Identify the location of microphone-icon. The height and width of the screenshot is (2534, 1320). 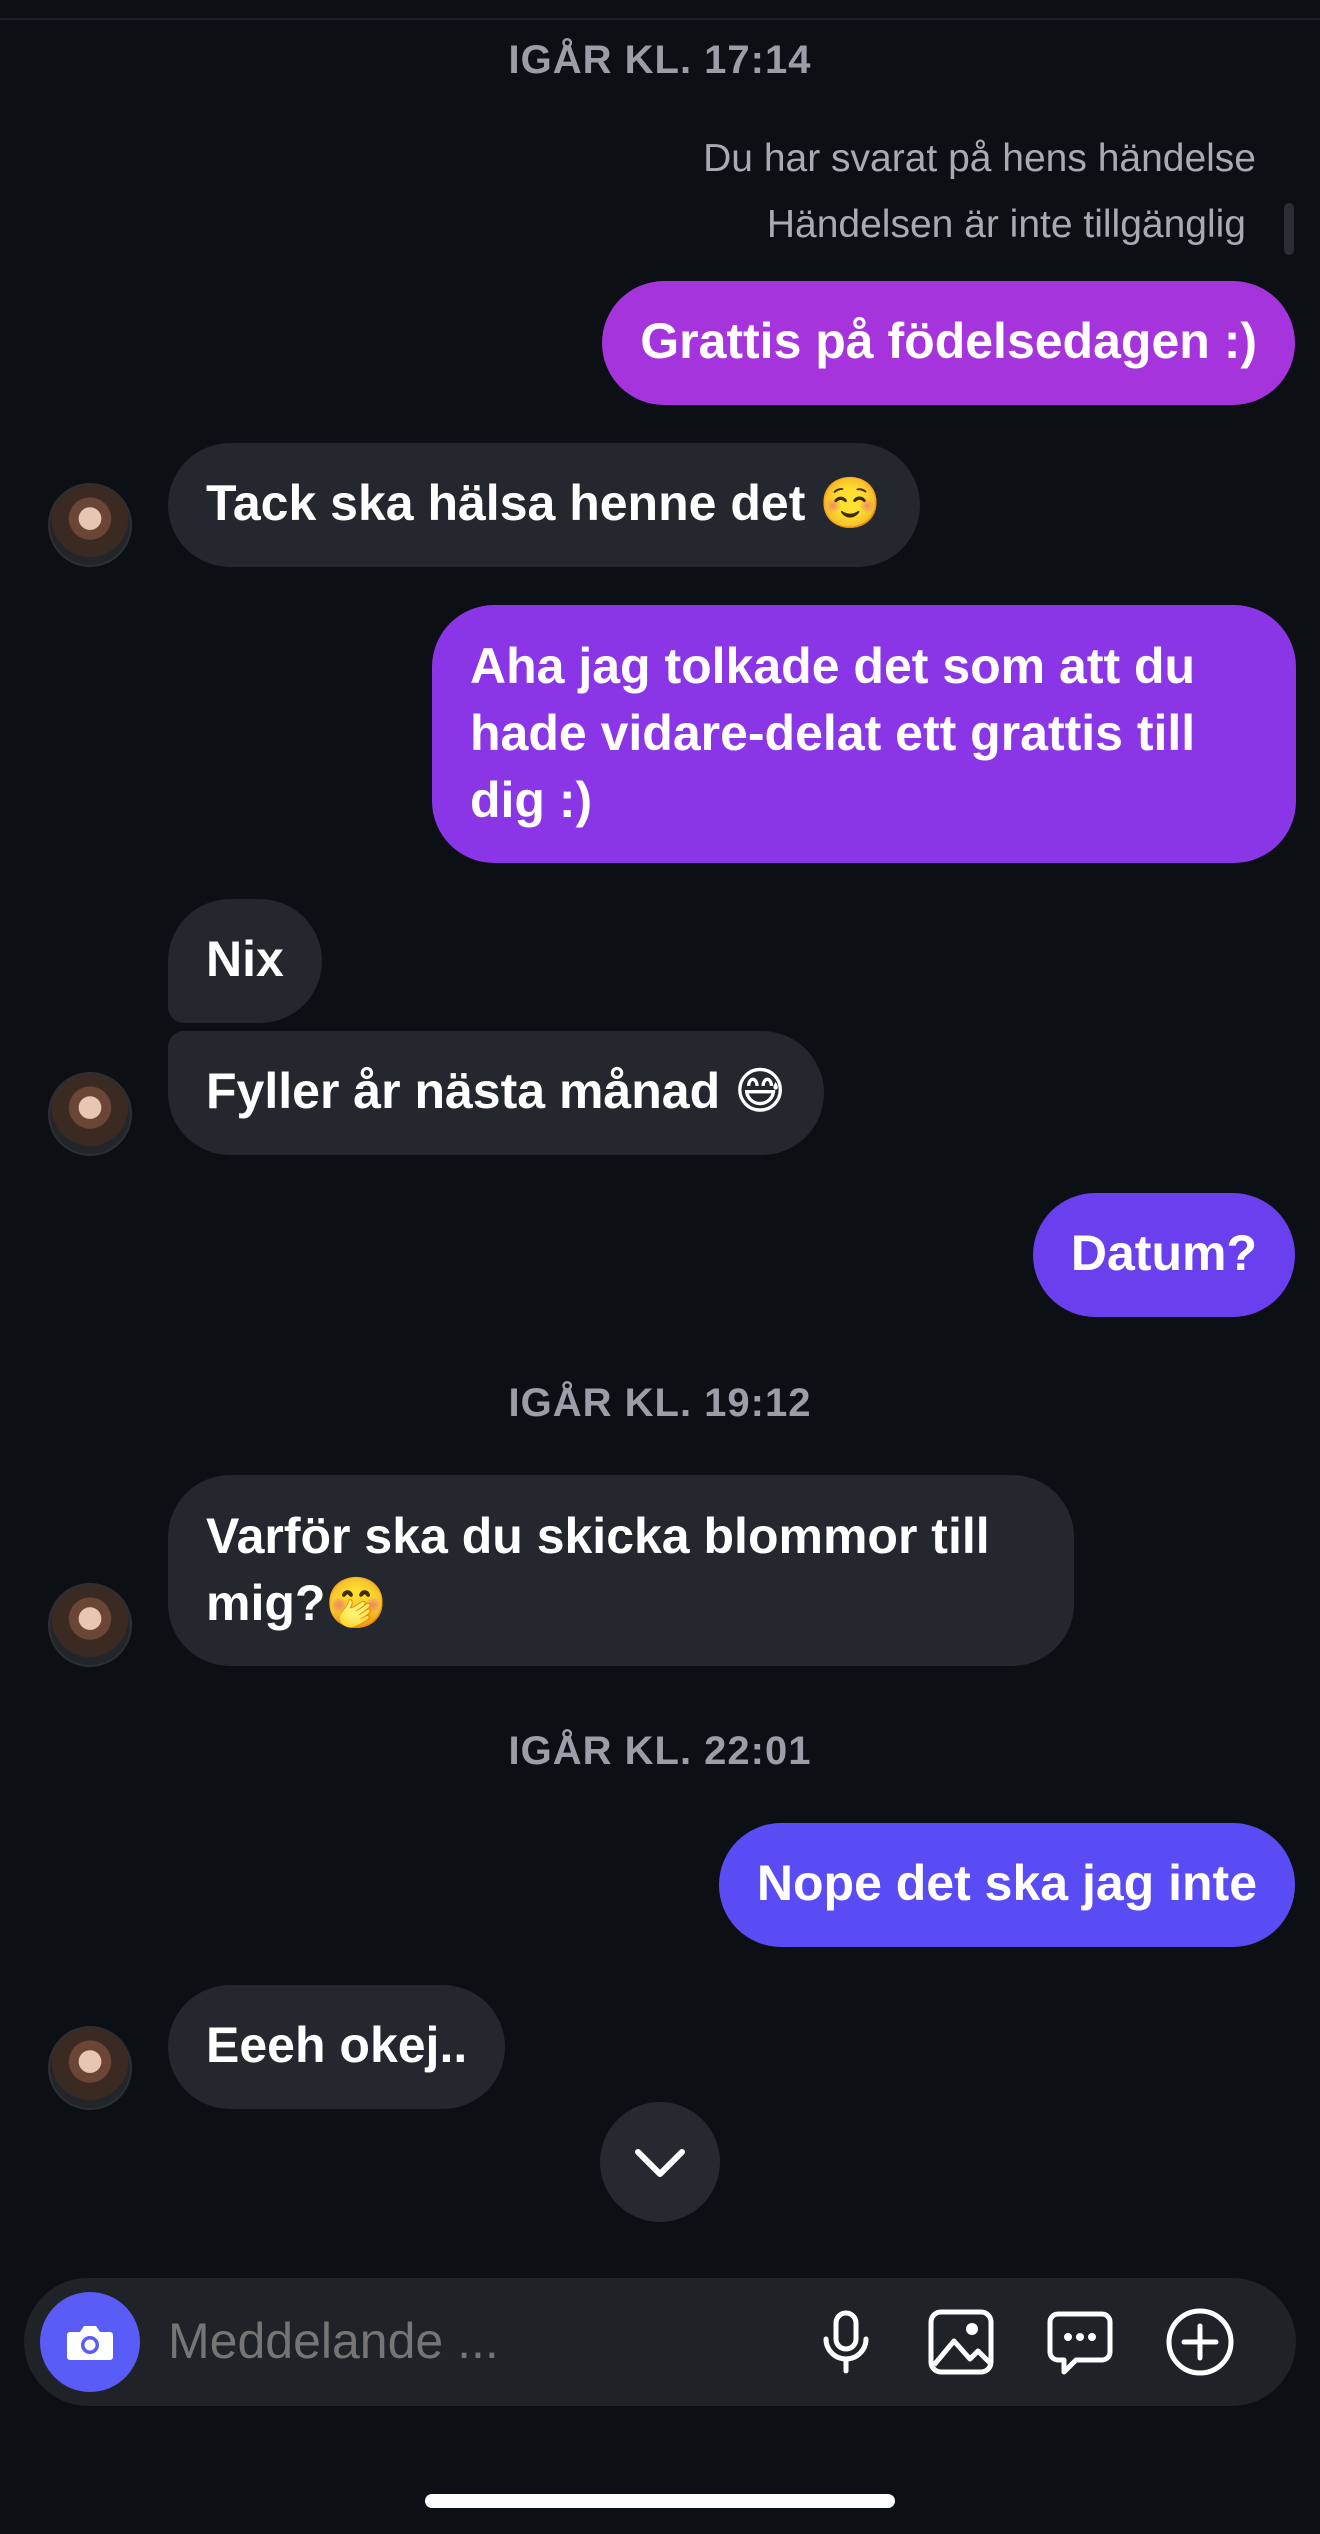
(846, 2342).